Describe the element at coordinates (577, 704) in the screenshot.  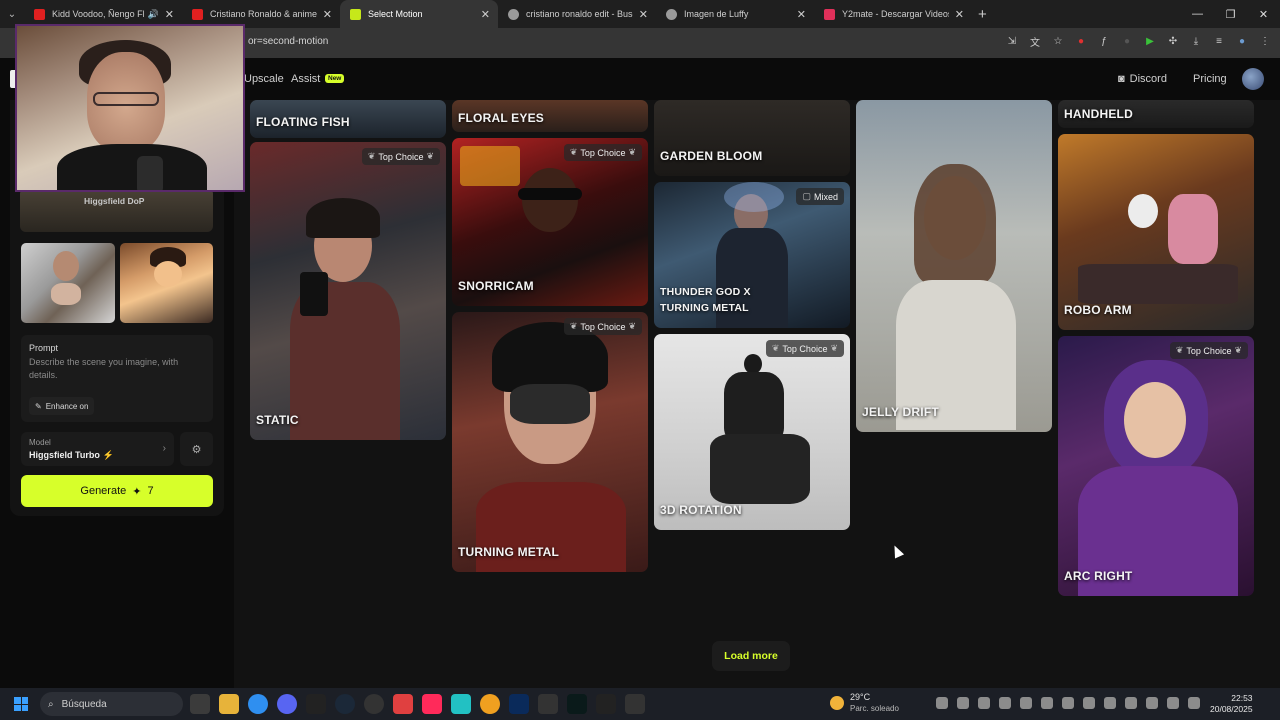
I see `media-app-icon` at that location.